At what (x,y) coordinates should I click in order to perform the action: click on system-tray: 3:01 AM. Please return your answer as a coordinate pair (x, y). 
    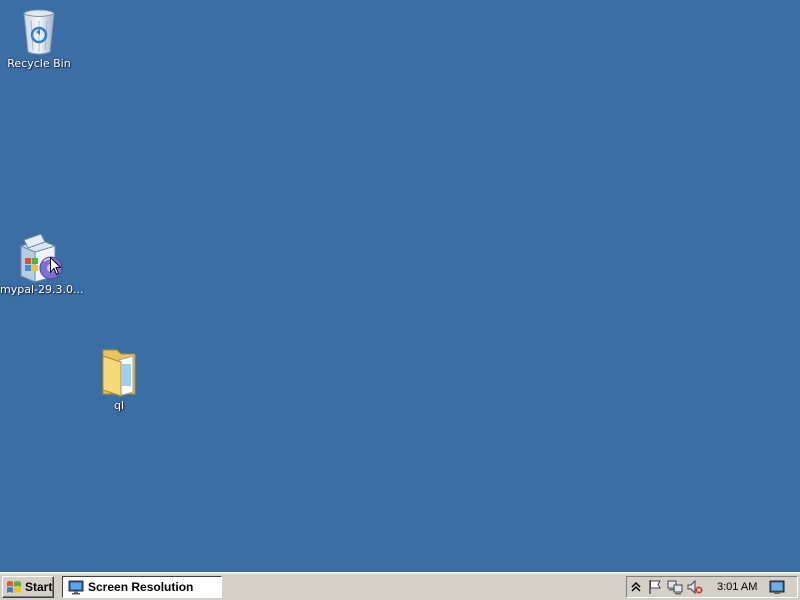
    Looking at the image, I should click on (712, 587).